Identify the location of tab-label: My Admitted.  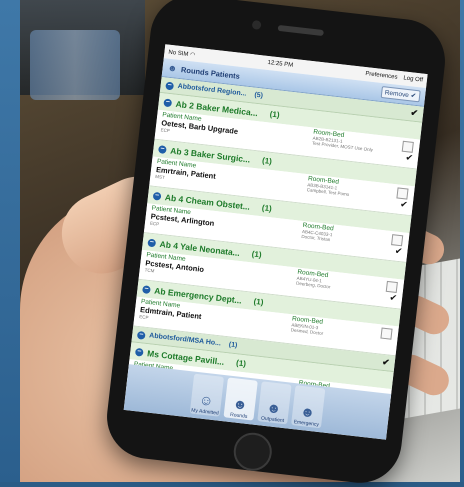
(204, 412).